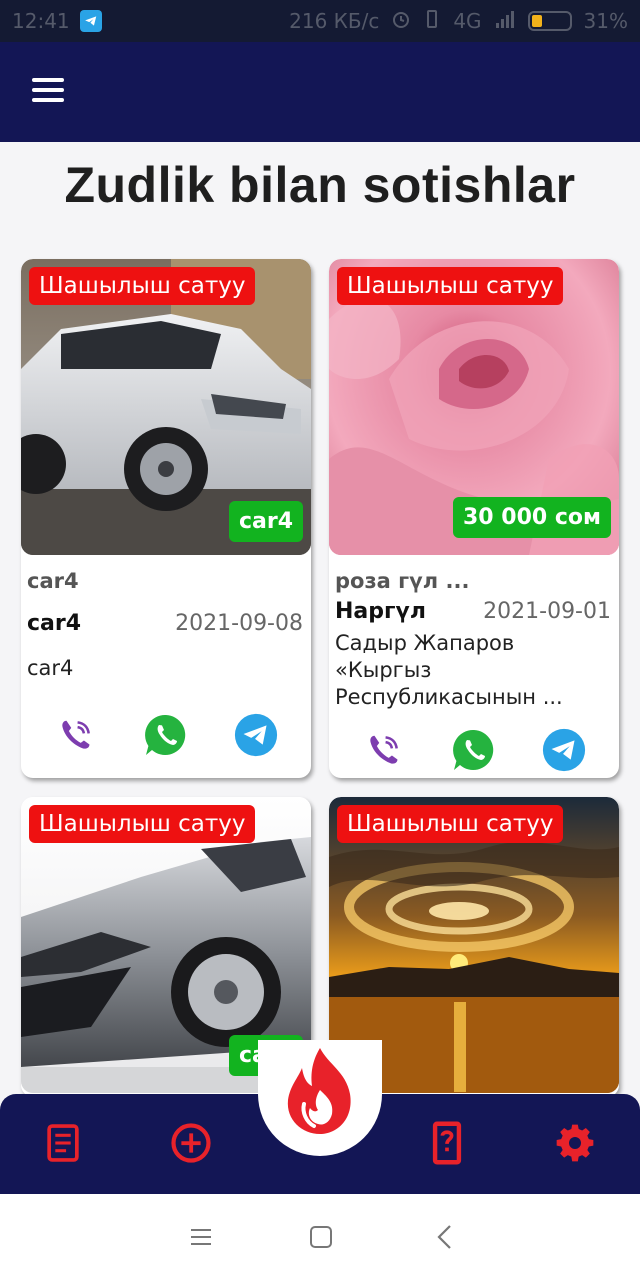 This screenshot has height=1280, width=640. Describe the element at coordinates (63, 1143) in the screenshot. I see `list-icon` at that location.